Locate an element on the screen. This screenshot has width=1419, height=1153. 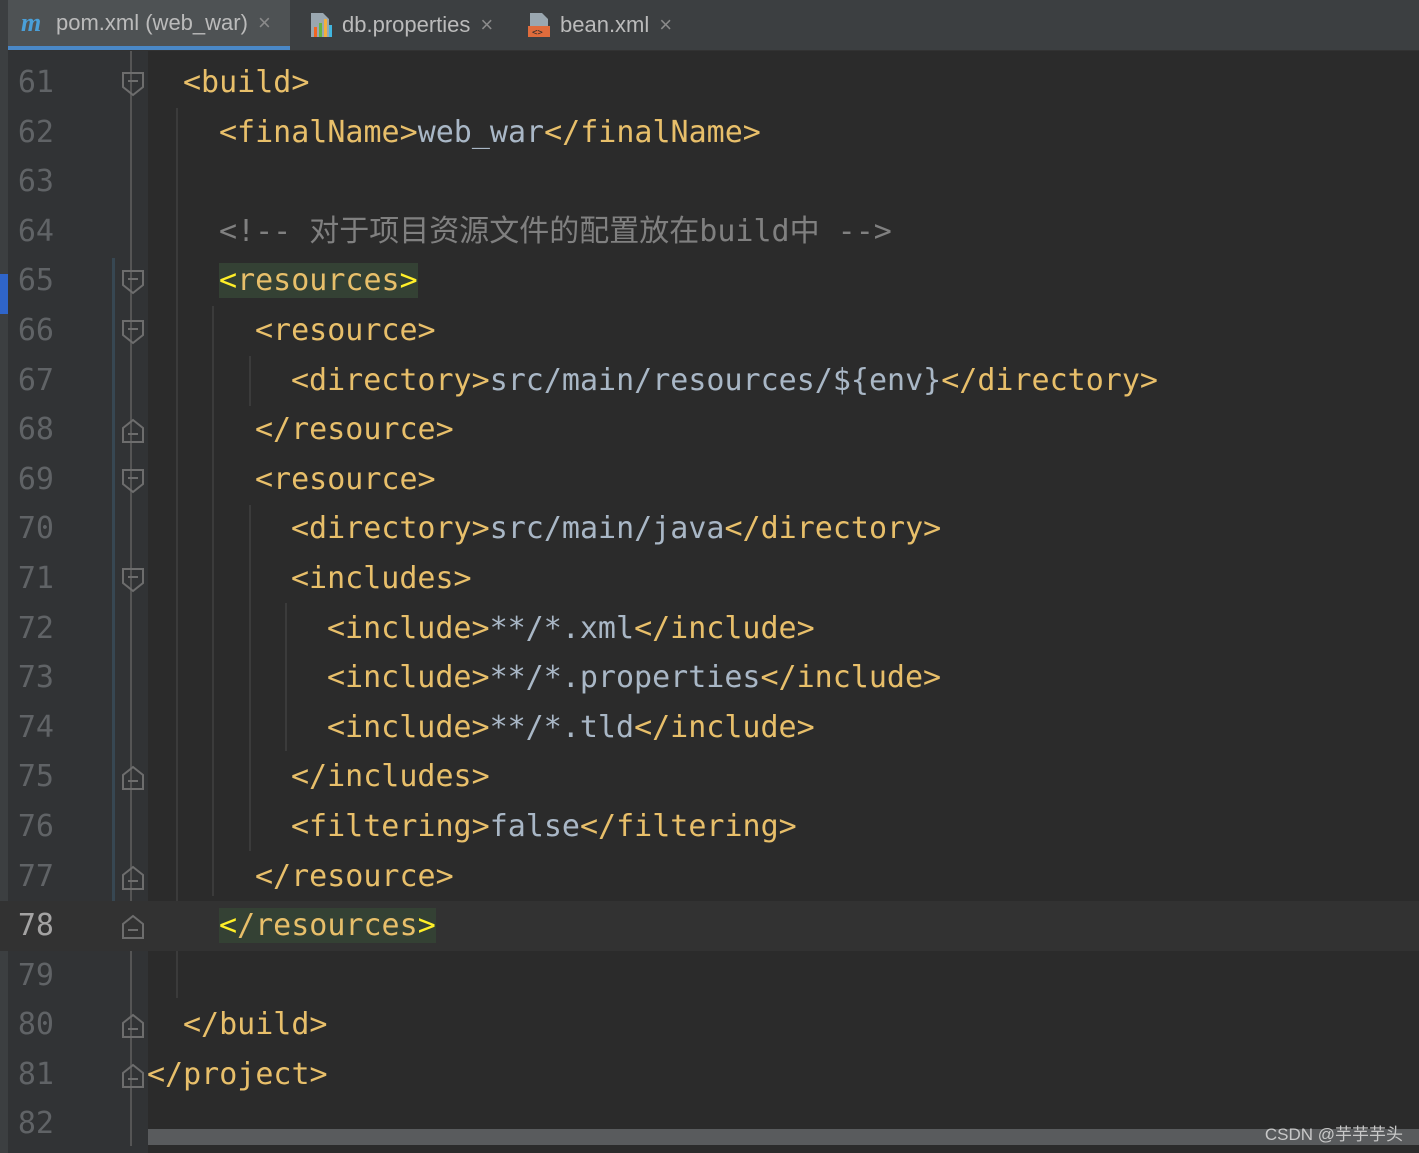
tab-label: pom.xml (web_war) is located at coordinates (152, 22).